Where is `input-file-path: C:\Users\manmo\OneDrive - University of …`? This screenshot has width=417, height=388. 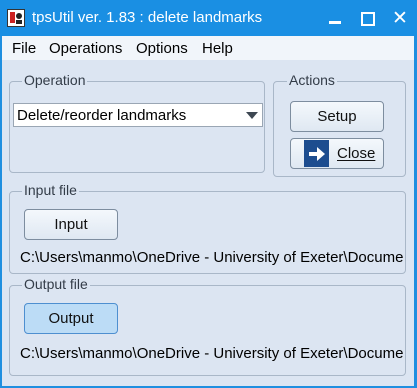
input-file-path: C:\Users\manmo\OneDrive - University of … is located at coordinates (212, 257).